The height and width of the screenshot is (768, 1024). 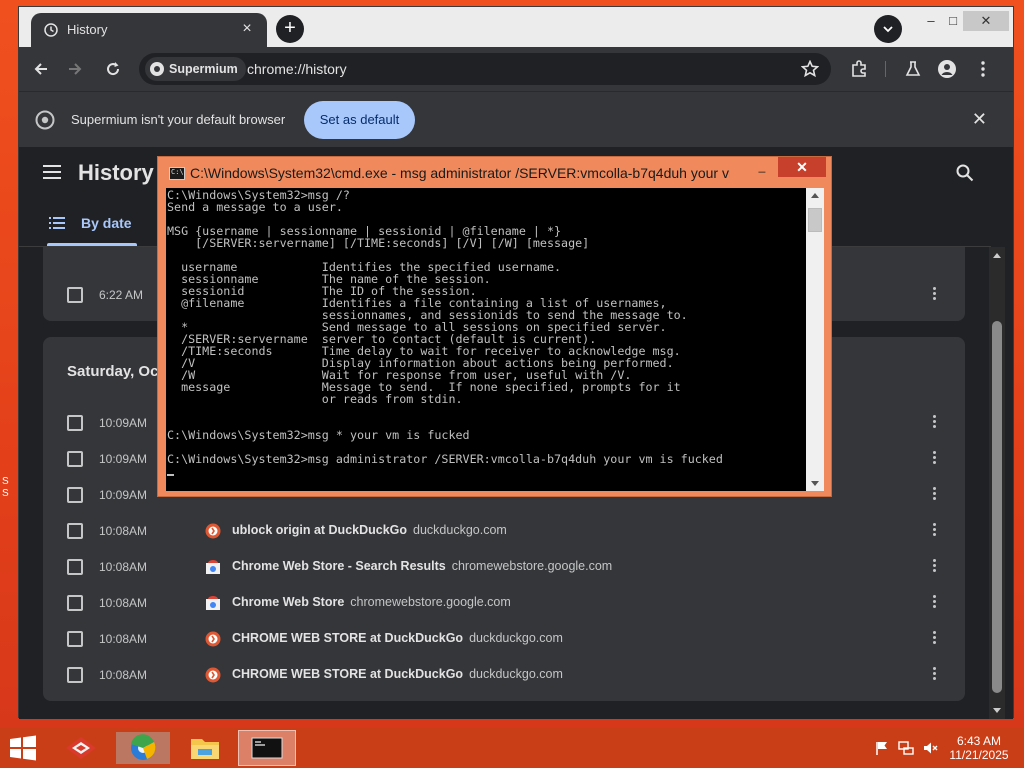 I want to click on chevron-down-icon, so click(x=888, y=29).